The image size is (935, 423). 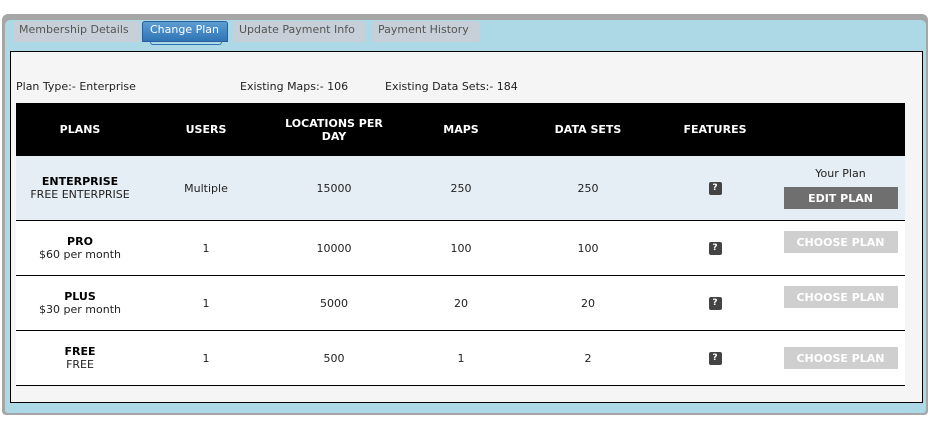 What do you see at coordinates (334, 123) in the screenshot?
I see `header-locations-line1: LOCATIONS PER` at bounding box center [334, 123].